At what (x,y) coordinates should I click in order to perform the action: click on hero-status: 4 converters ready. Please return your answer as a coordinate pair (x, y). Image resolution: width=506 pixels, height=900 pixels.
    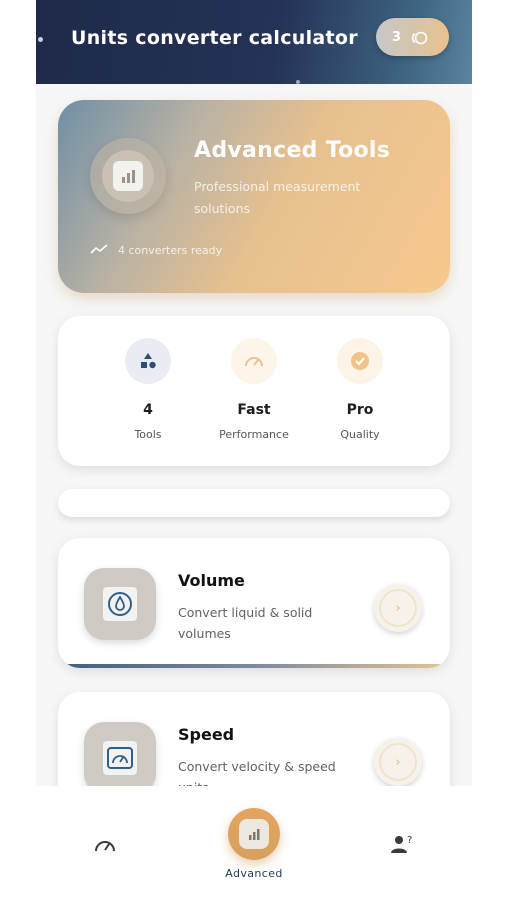
    Looking at the image, I should click on (156, 250).